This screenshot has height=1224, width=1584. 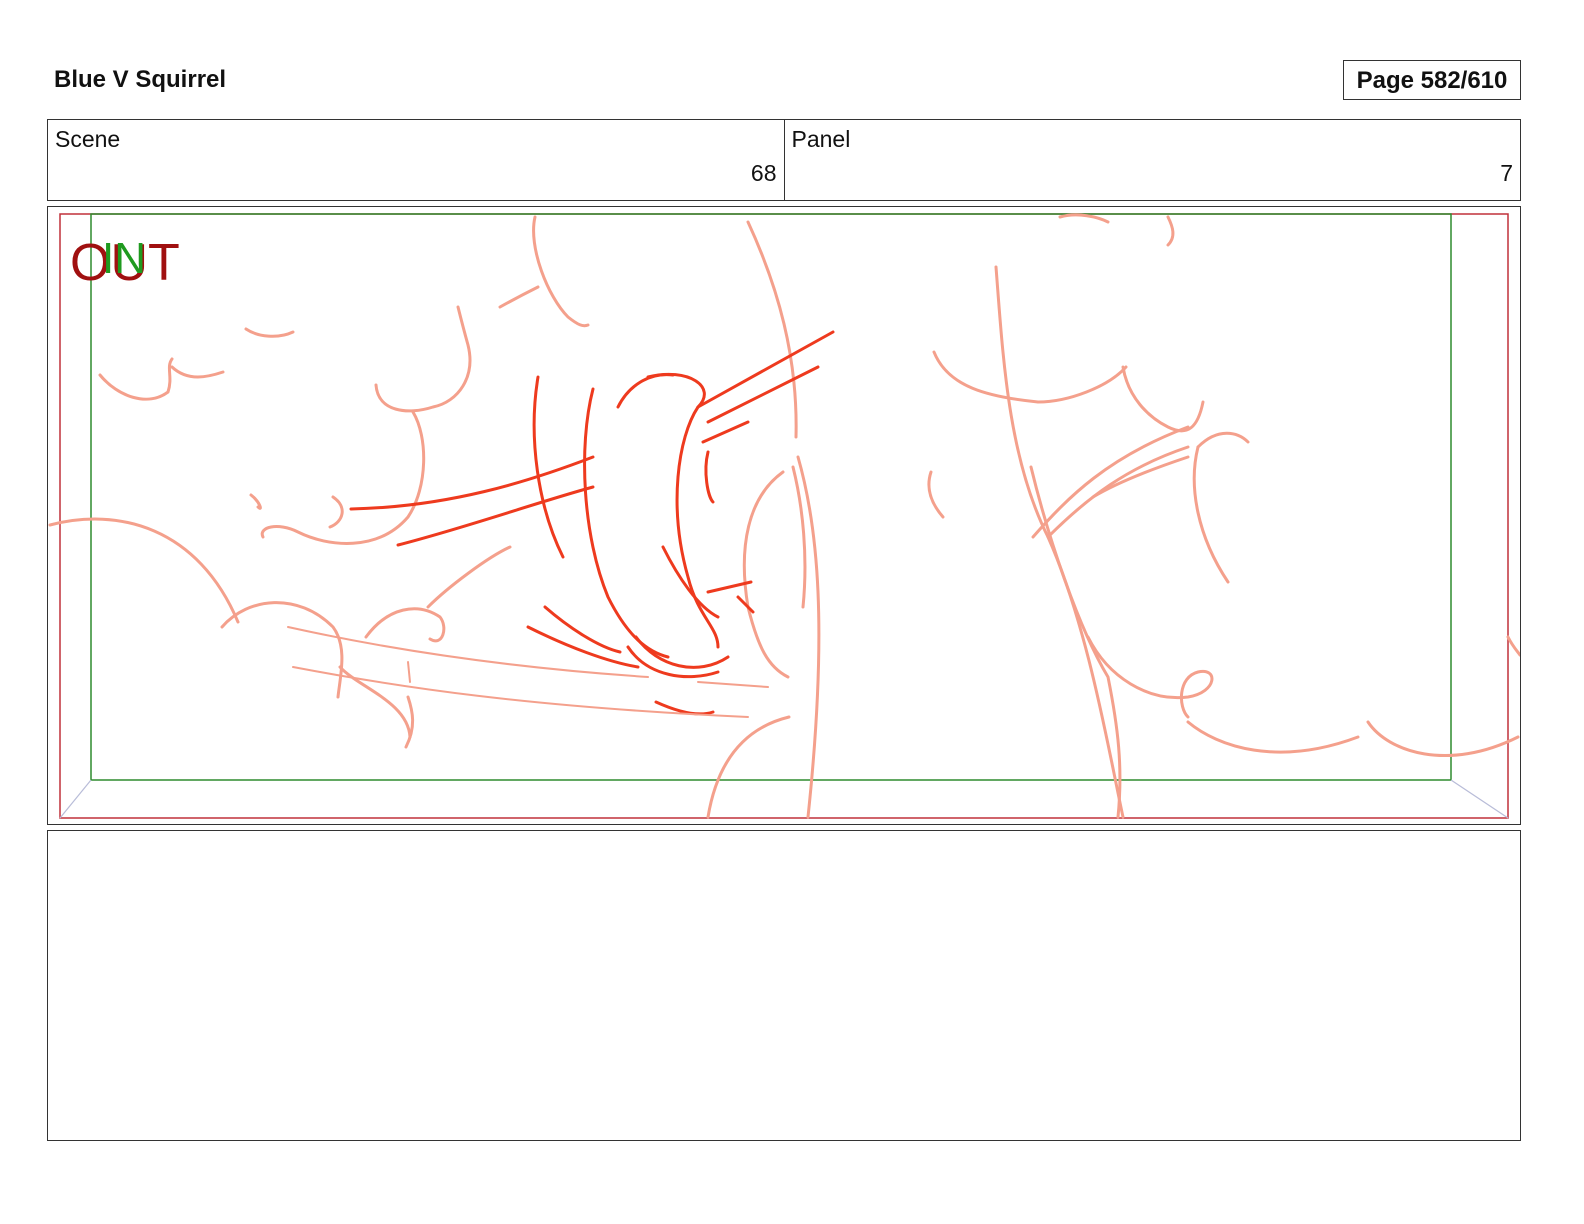 What do you see at coordinates (75, 799) in the screenshot?
I see `perspective-line-left` at bounding box center [75, 799].